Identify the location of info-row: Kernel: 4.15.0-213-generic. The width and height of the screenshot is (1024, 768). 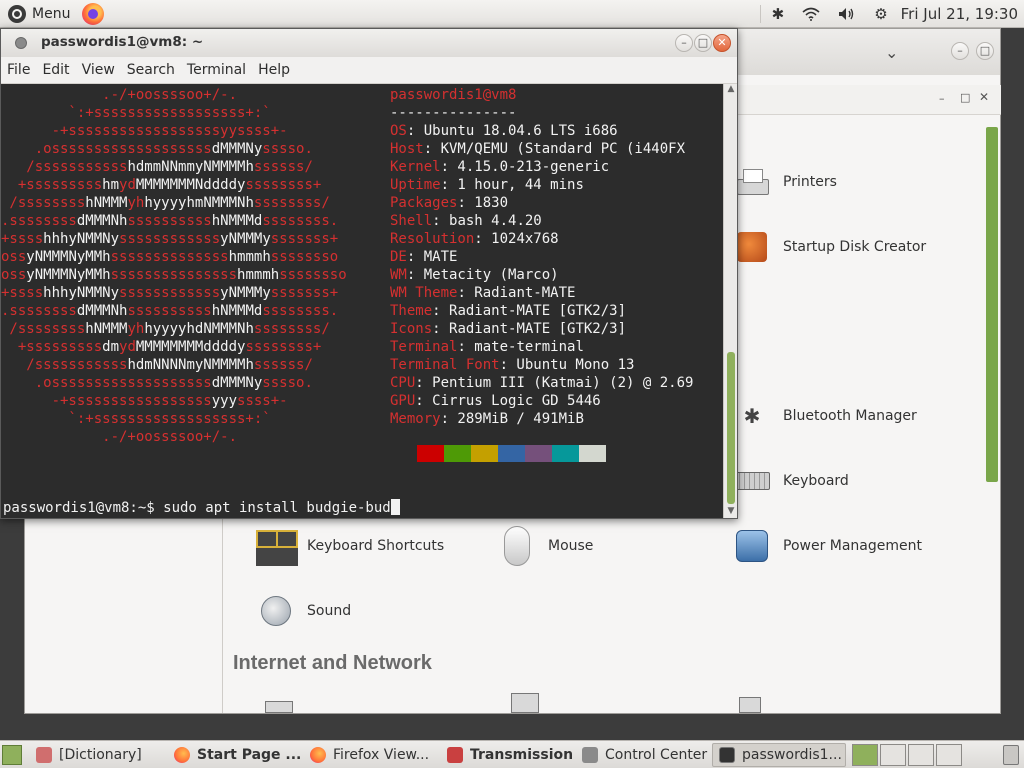
(500, 167).